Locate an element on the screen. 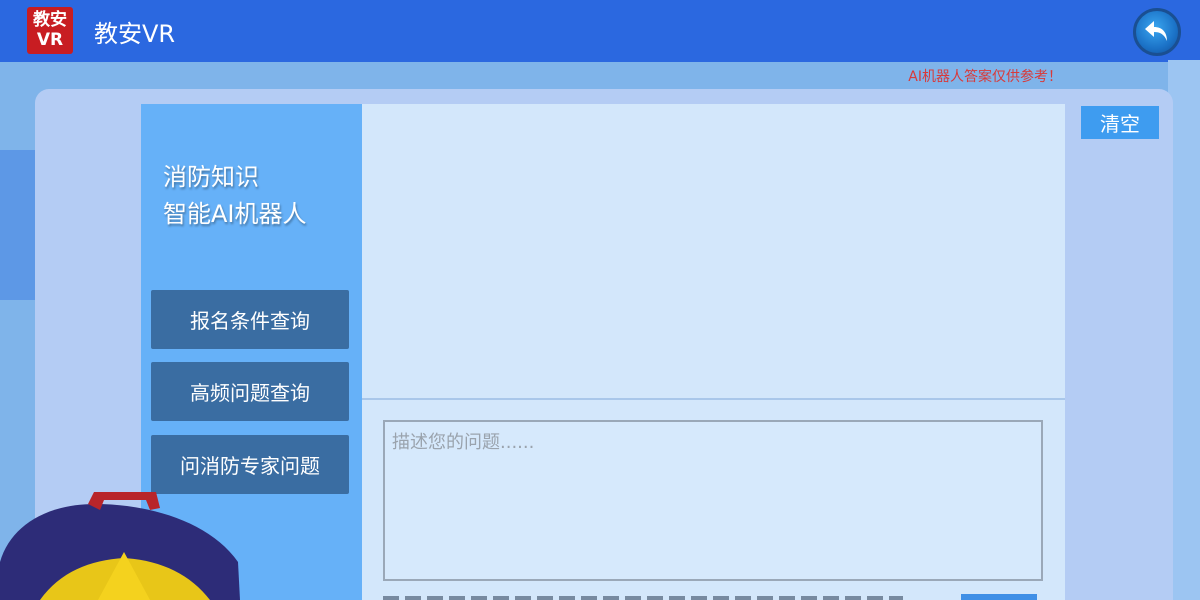 This screenshot has width=1200, height=600. app-logo: 教安 VR is located at coordinates (50, 30).